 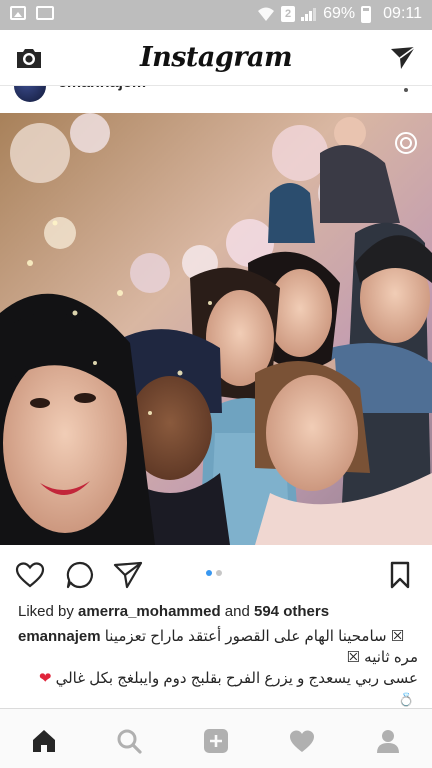 What do you see at coordinates (45, 678) in the screenshot?
I see `heart-emoji: ❤` at bounding box center [45, 678].